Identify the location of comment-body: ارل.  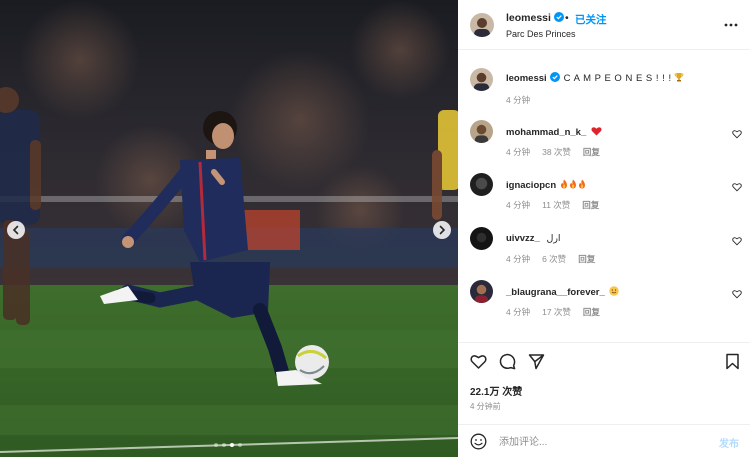
(553, 238).